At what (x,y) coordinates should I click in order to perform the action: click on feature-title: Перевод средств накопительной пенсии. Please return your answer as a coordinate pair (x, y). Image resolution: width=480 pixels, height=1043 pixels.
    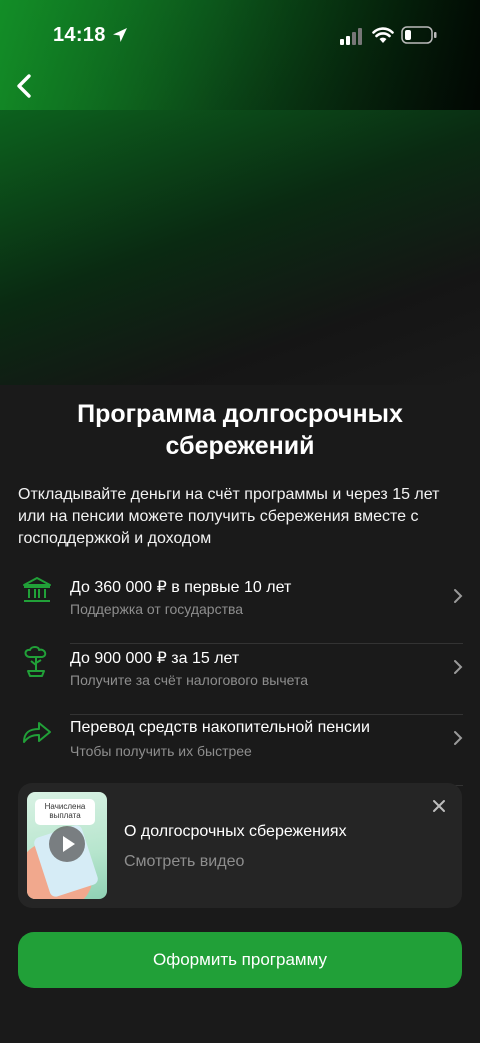
    Looking at the image, I should click on (220, 727).